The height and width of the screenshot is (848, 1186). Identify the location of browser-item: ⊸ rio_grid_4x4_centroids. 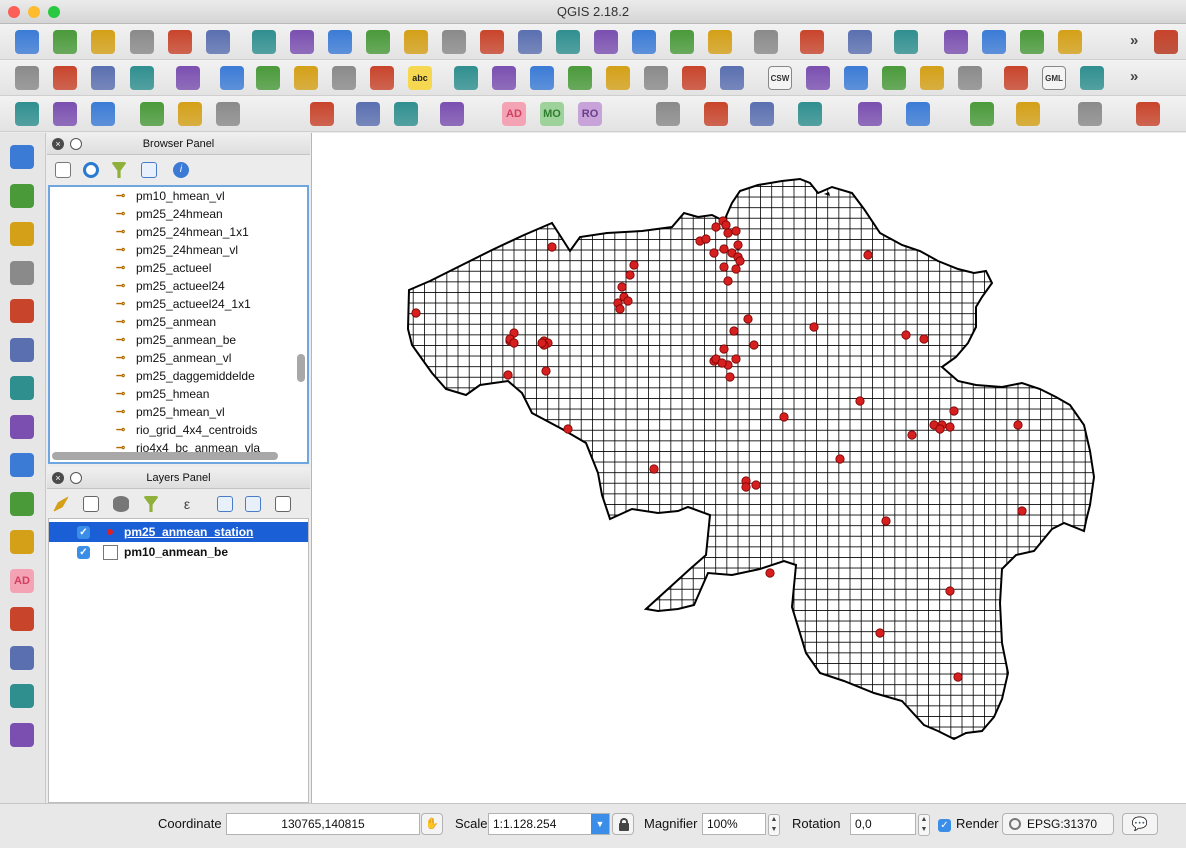
(178, 430).